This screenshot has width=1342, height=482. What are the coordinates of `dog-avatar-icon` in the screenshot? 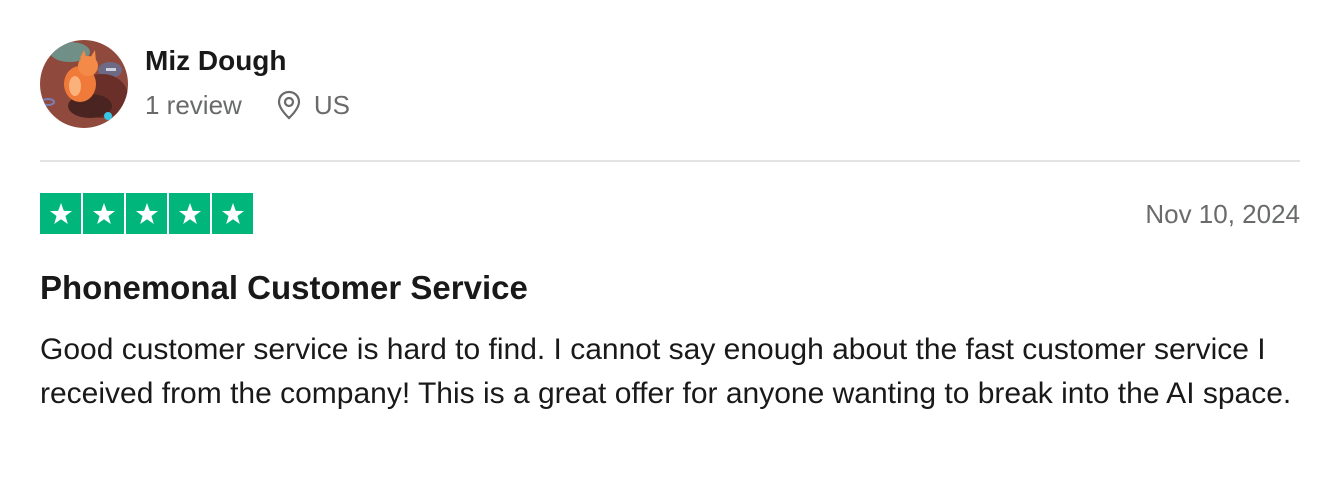 It's located at (84, 84).